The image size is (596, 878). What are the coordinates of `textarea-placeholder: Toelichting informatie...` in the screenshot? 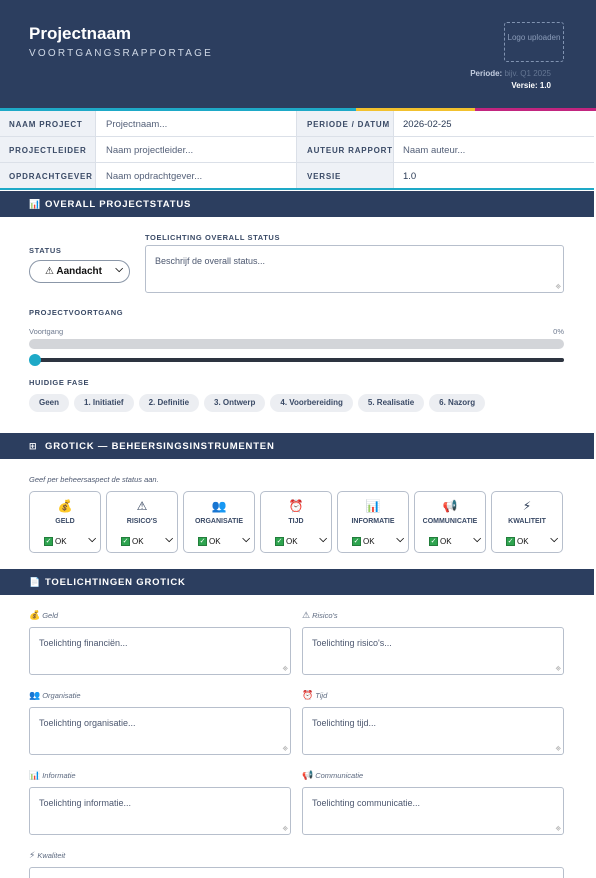 It's located at (85, 803).